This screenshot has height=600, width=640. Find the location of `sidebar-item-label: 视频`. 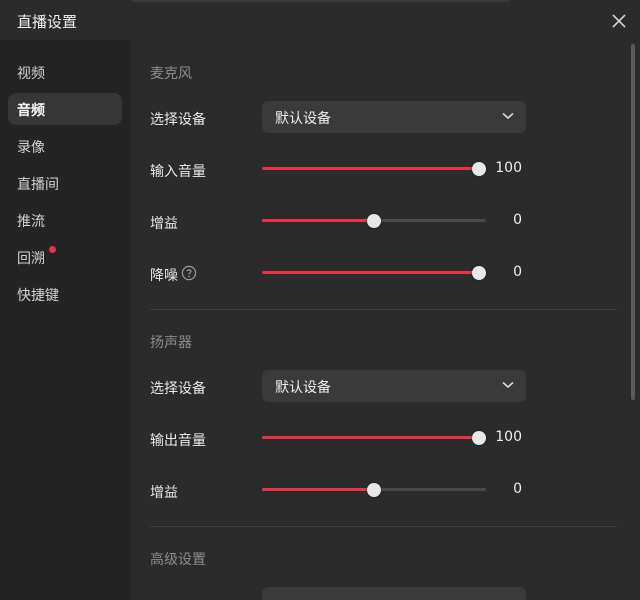

sidebar-item-label: 视频 is located at coordinates (31, 74).